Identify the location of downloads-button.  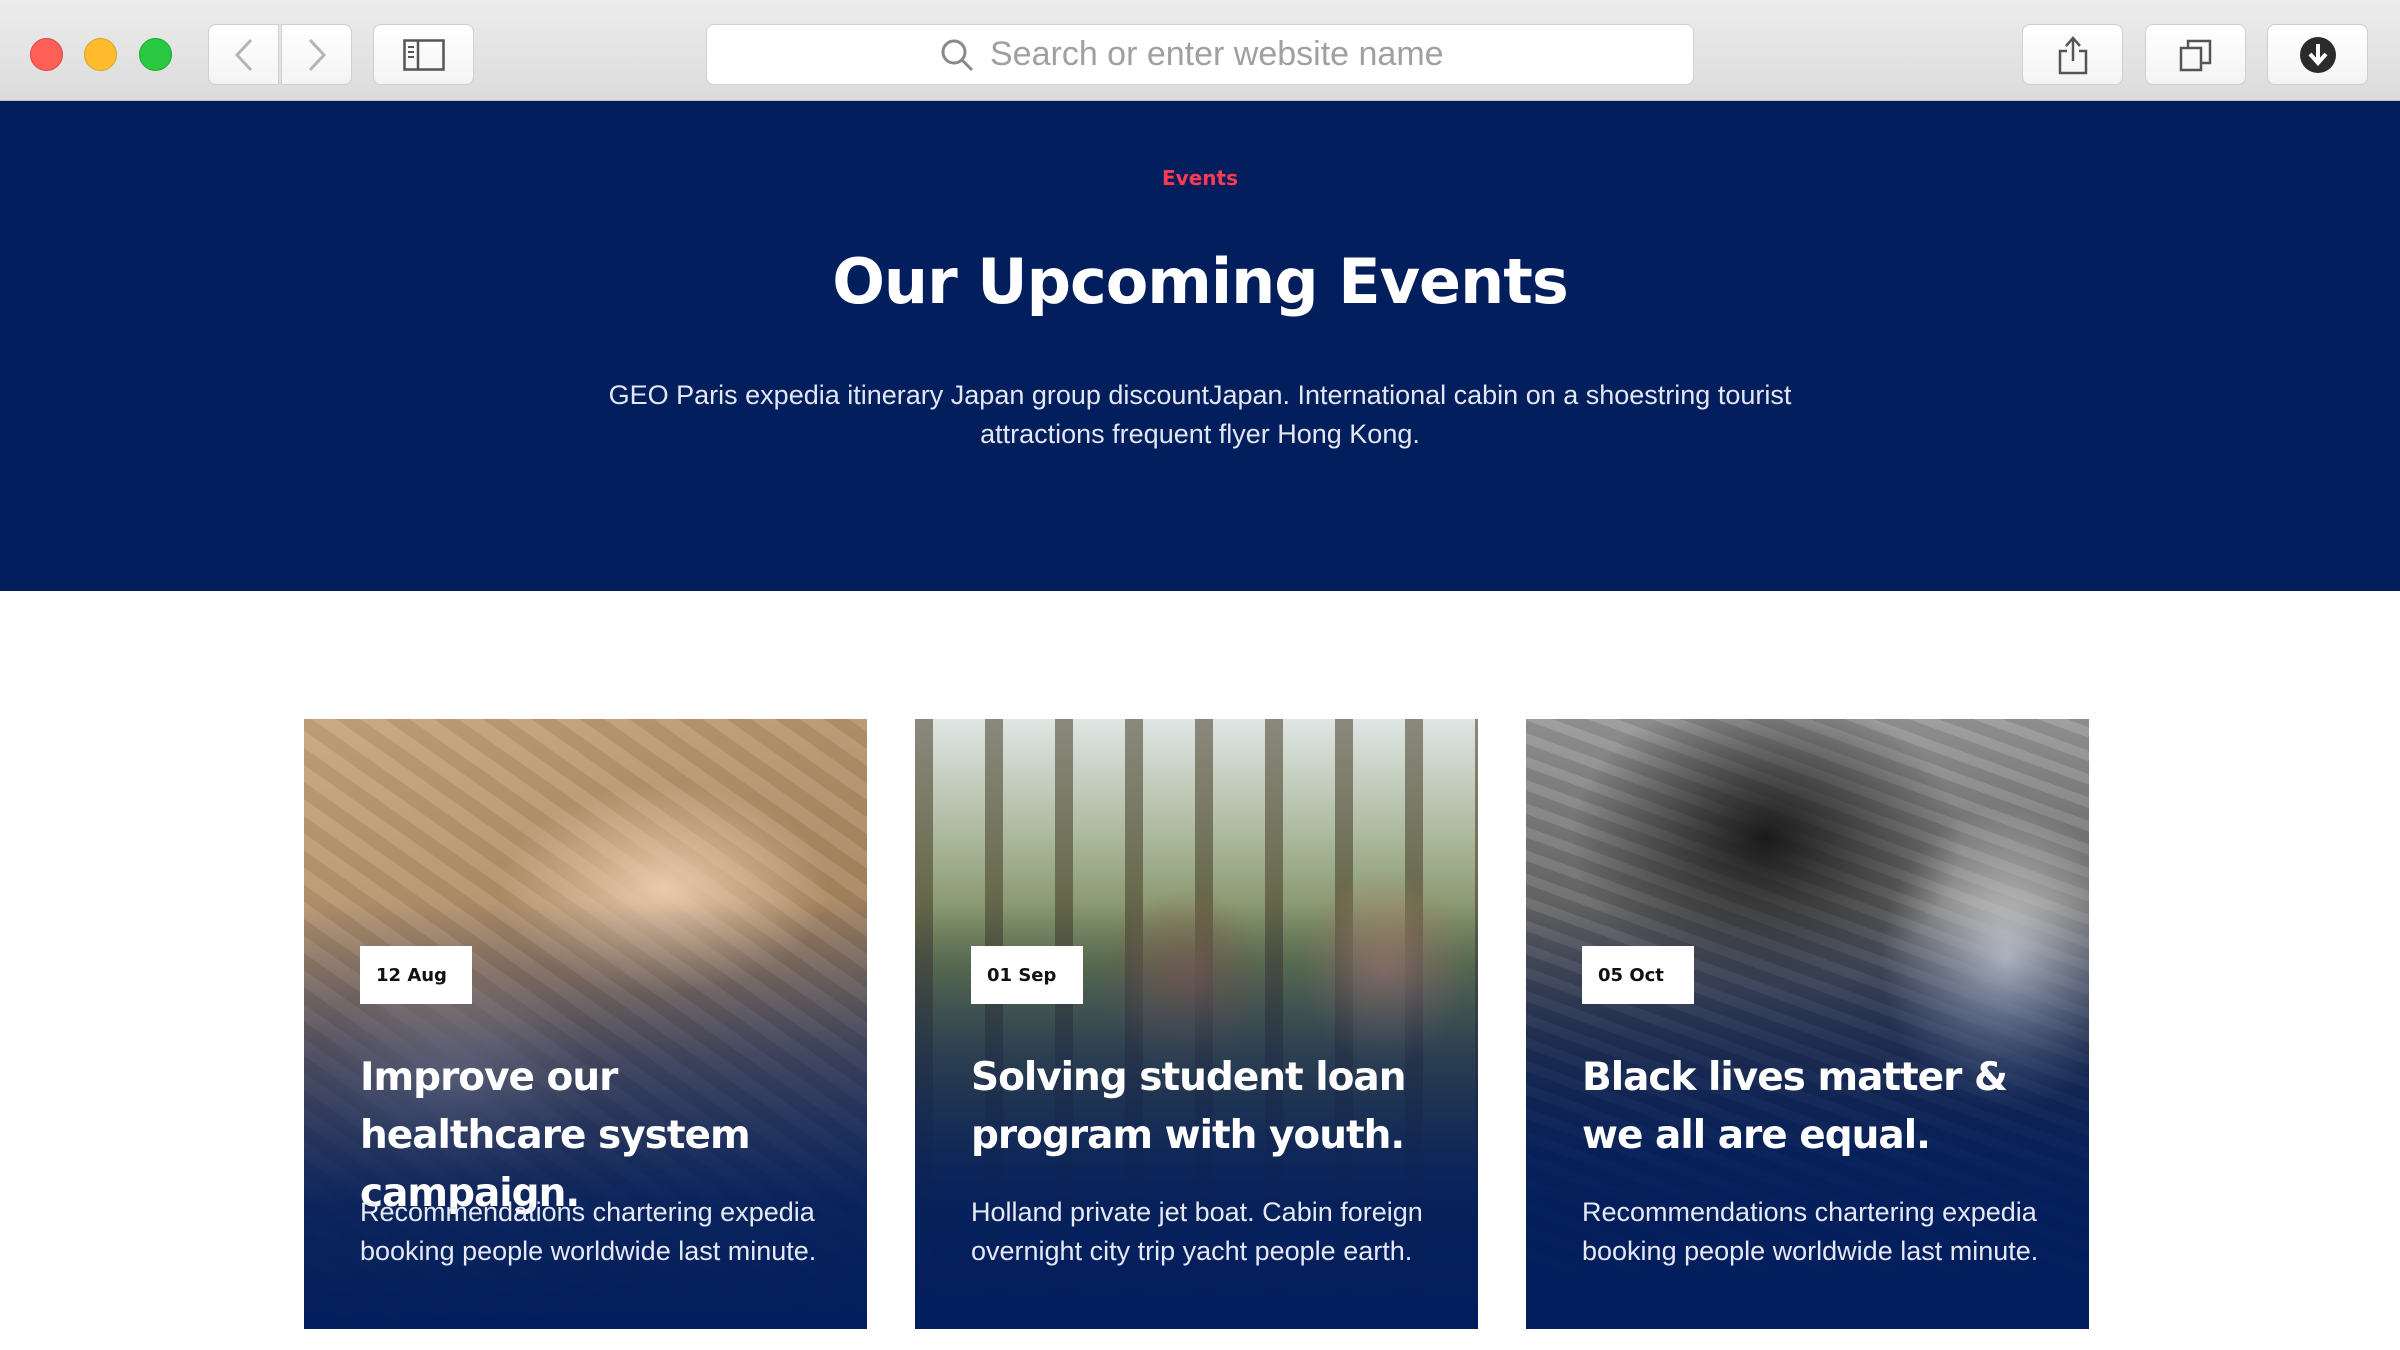
(2317, 54).